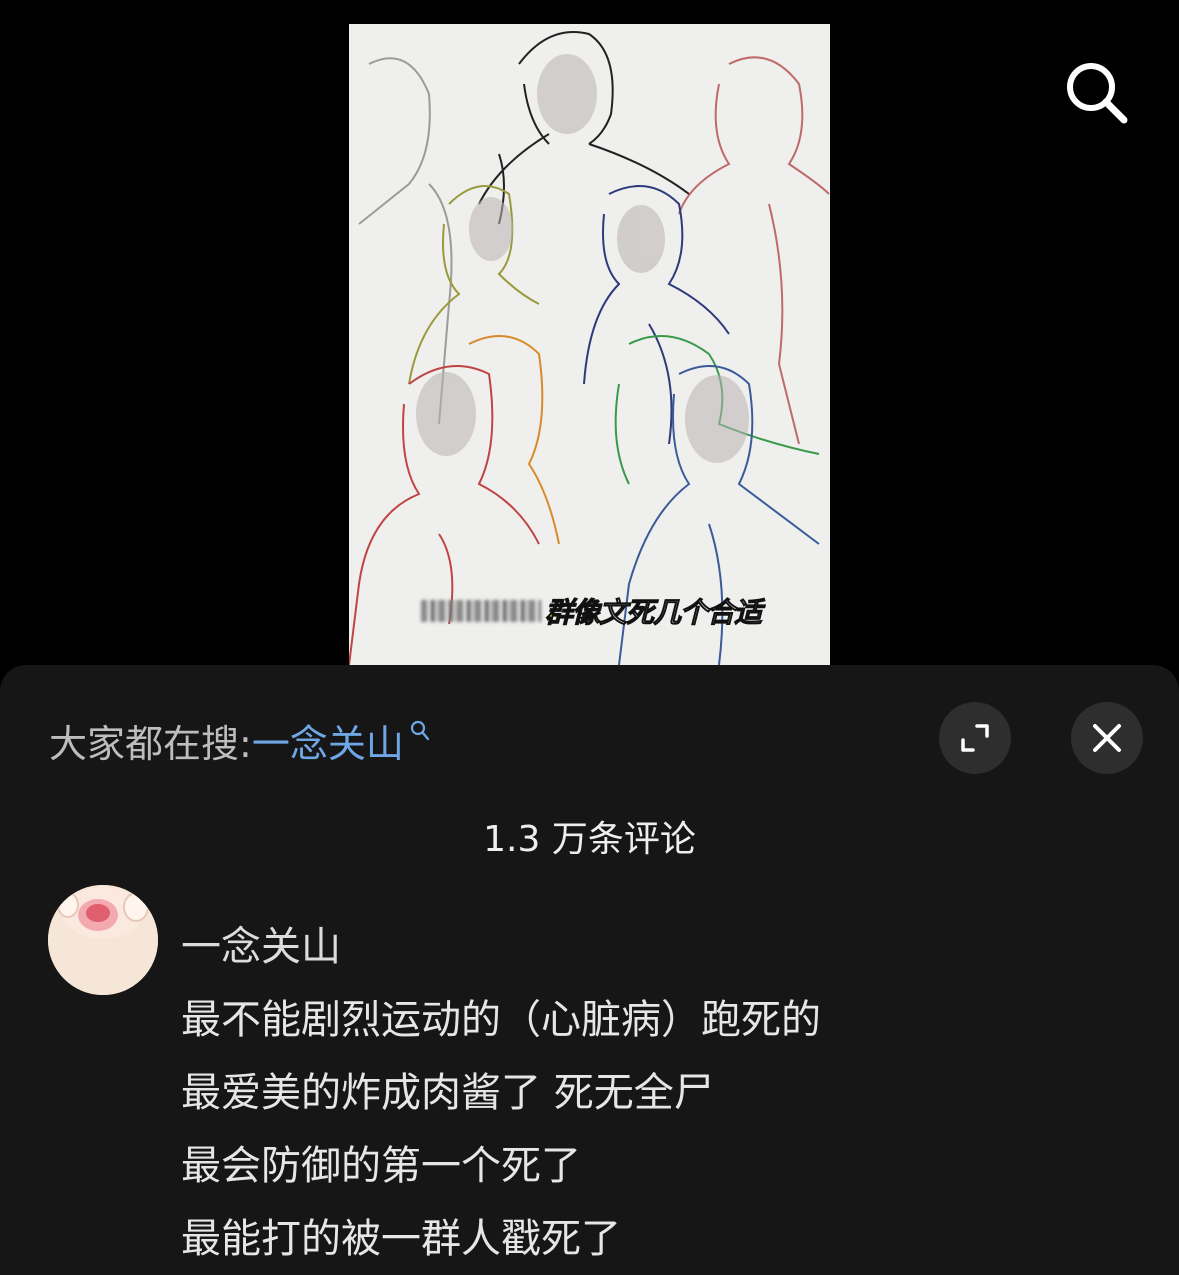 The width and height of the screenshot is (1179, 1275). I want to click on avatar, so click(103, 940).